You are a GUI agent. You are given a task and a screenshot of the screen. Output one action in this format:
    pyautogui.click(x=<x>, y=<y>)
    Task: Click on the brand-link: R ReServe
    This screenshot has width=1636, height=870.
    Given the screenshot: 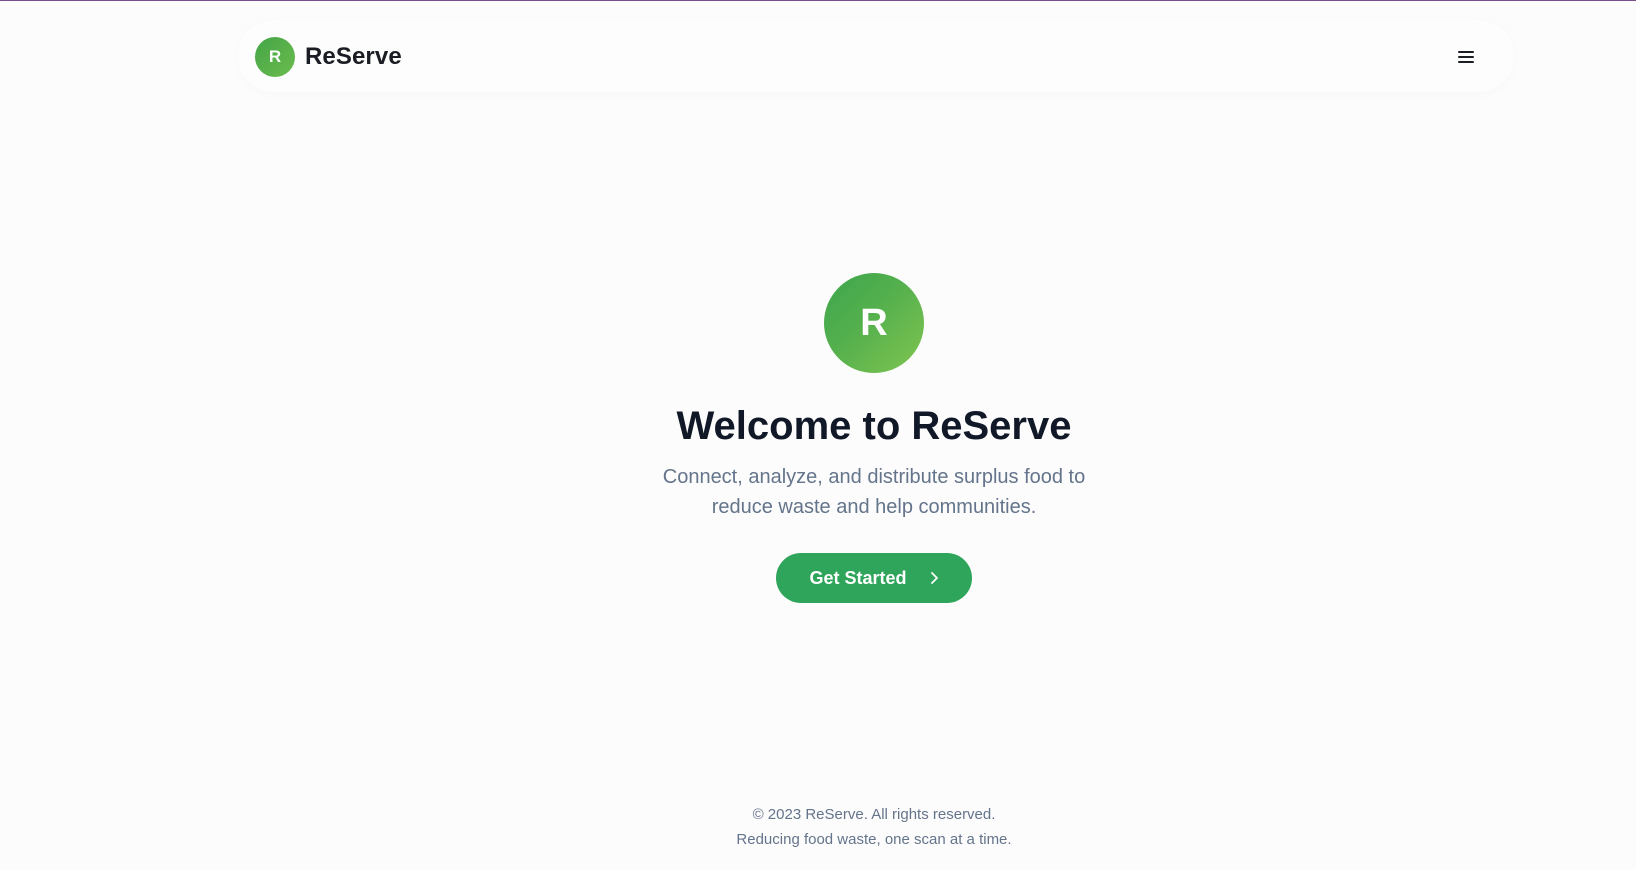 What is the action you would take?
    pyautogui.click(x=328, y=57)
    